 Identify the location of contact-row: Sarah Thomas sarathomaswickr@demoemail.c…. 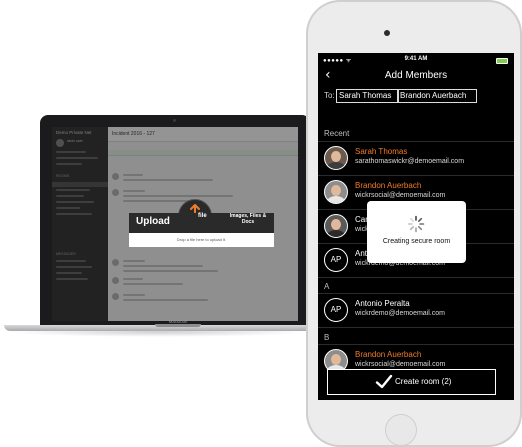
(416, 159).